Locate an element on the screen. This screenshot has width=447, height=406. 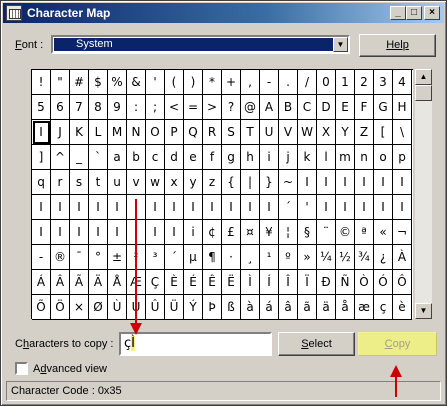
char-cell: \ is located at coordinates (402, 132).